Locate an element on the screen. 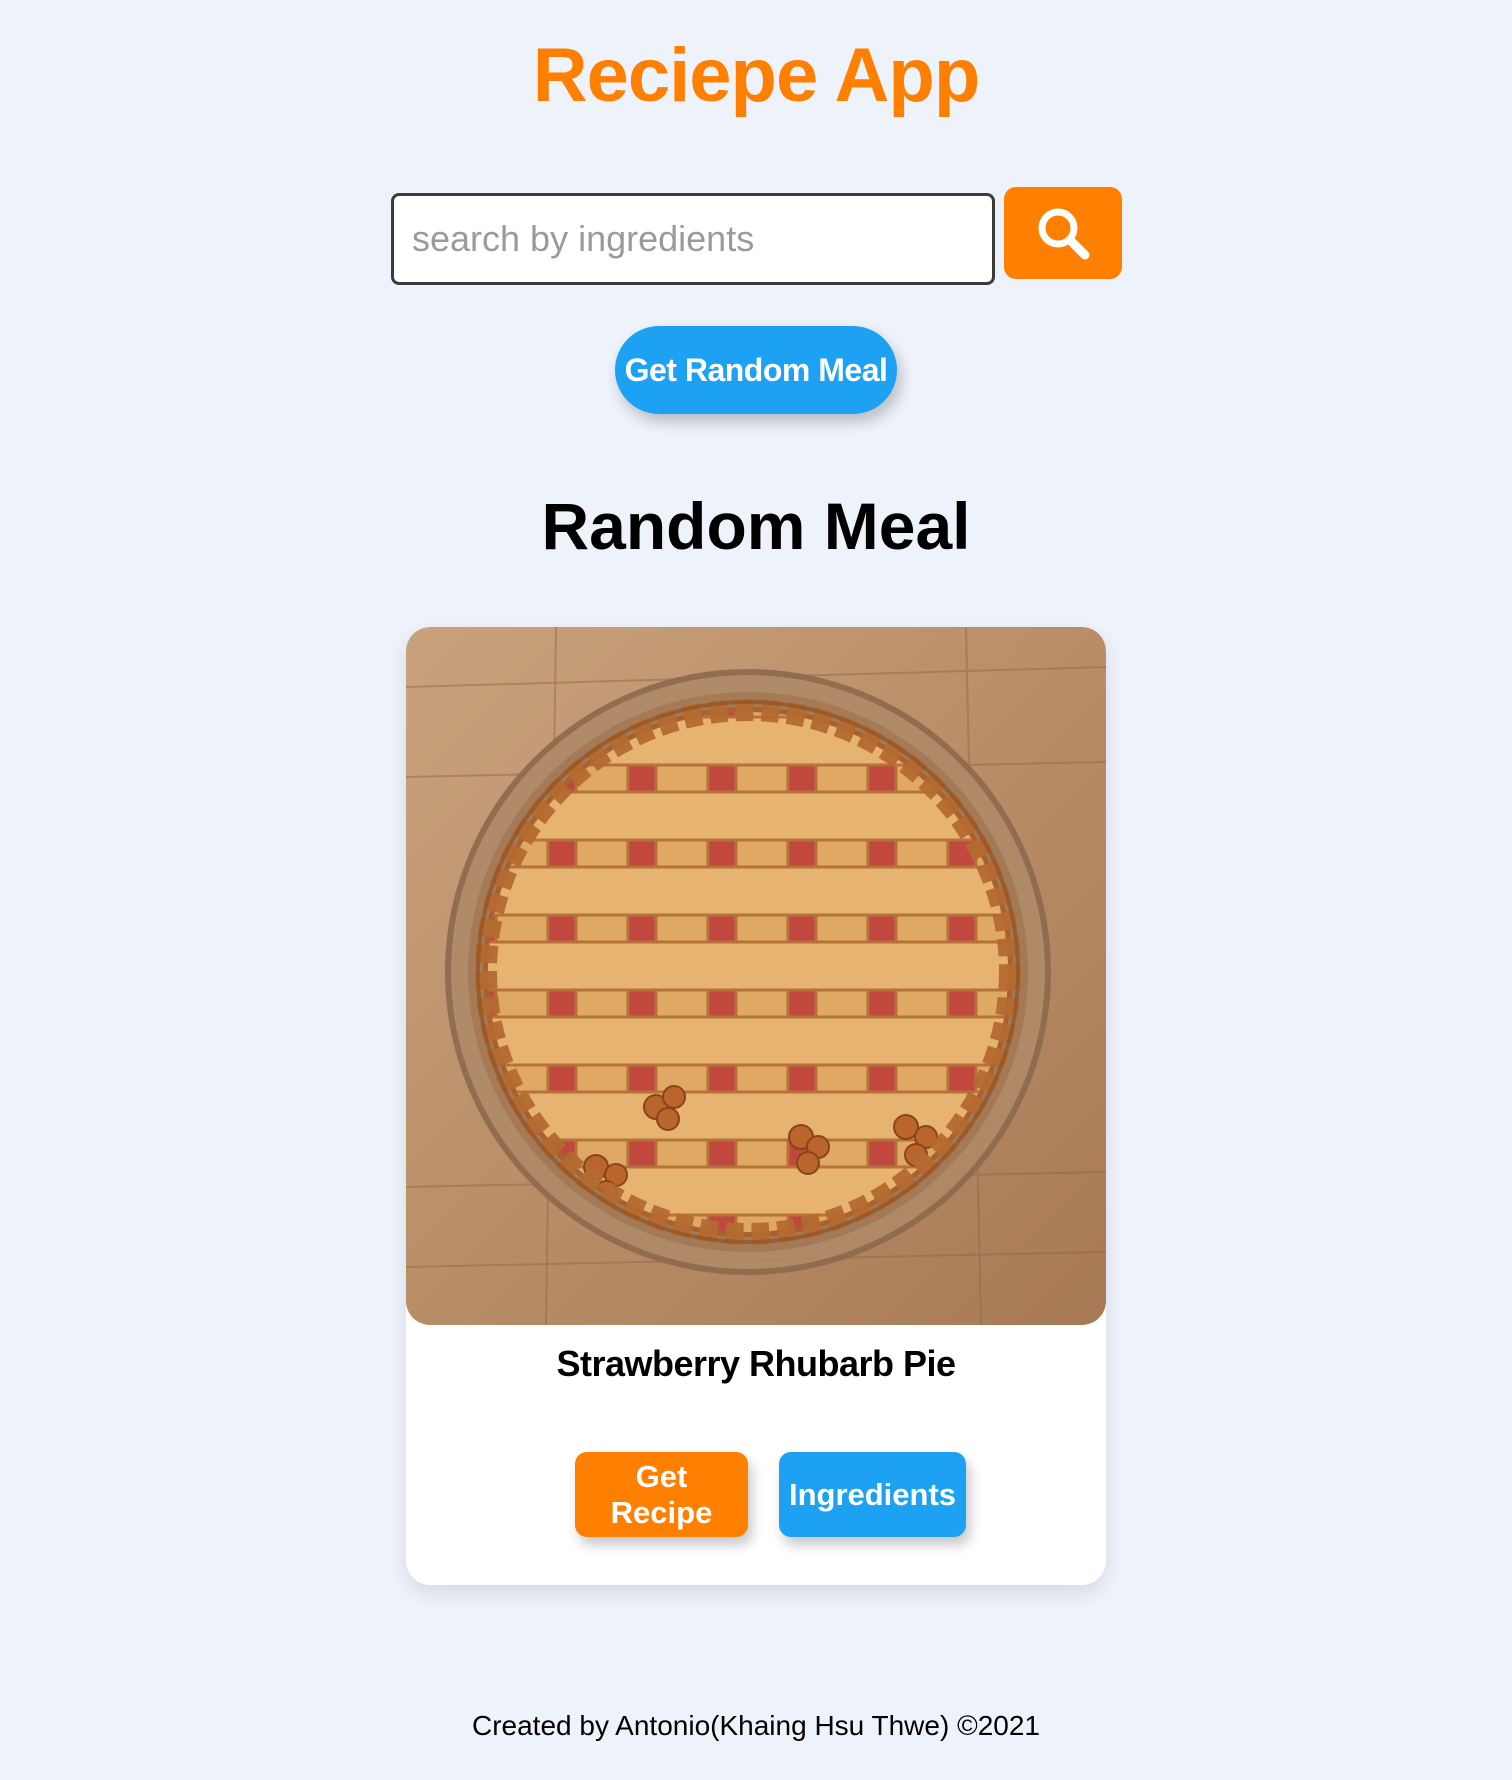  search-input is located at coordinates (693, 239).